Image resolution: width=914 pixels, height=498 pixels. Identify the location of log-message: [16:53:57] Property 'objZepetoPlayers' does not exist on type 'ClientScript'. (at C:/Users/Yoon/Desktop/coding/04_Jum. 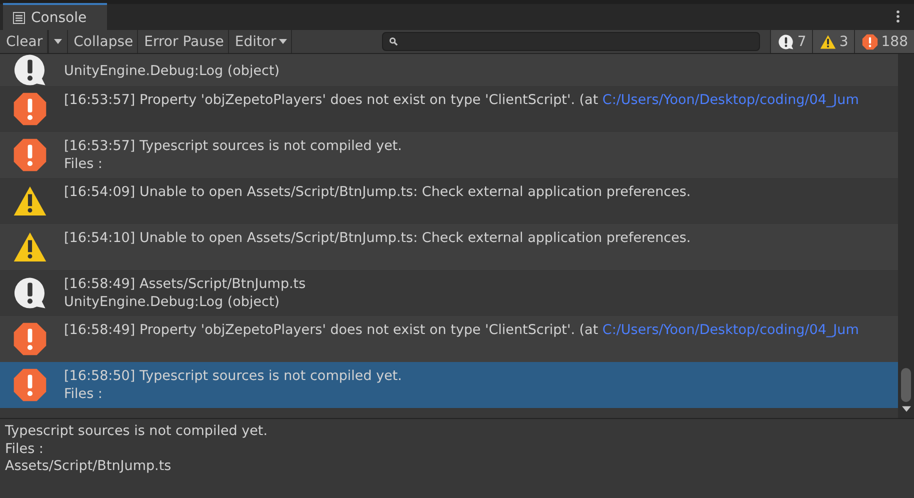
(461, 100).